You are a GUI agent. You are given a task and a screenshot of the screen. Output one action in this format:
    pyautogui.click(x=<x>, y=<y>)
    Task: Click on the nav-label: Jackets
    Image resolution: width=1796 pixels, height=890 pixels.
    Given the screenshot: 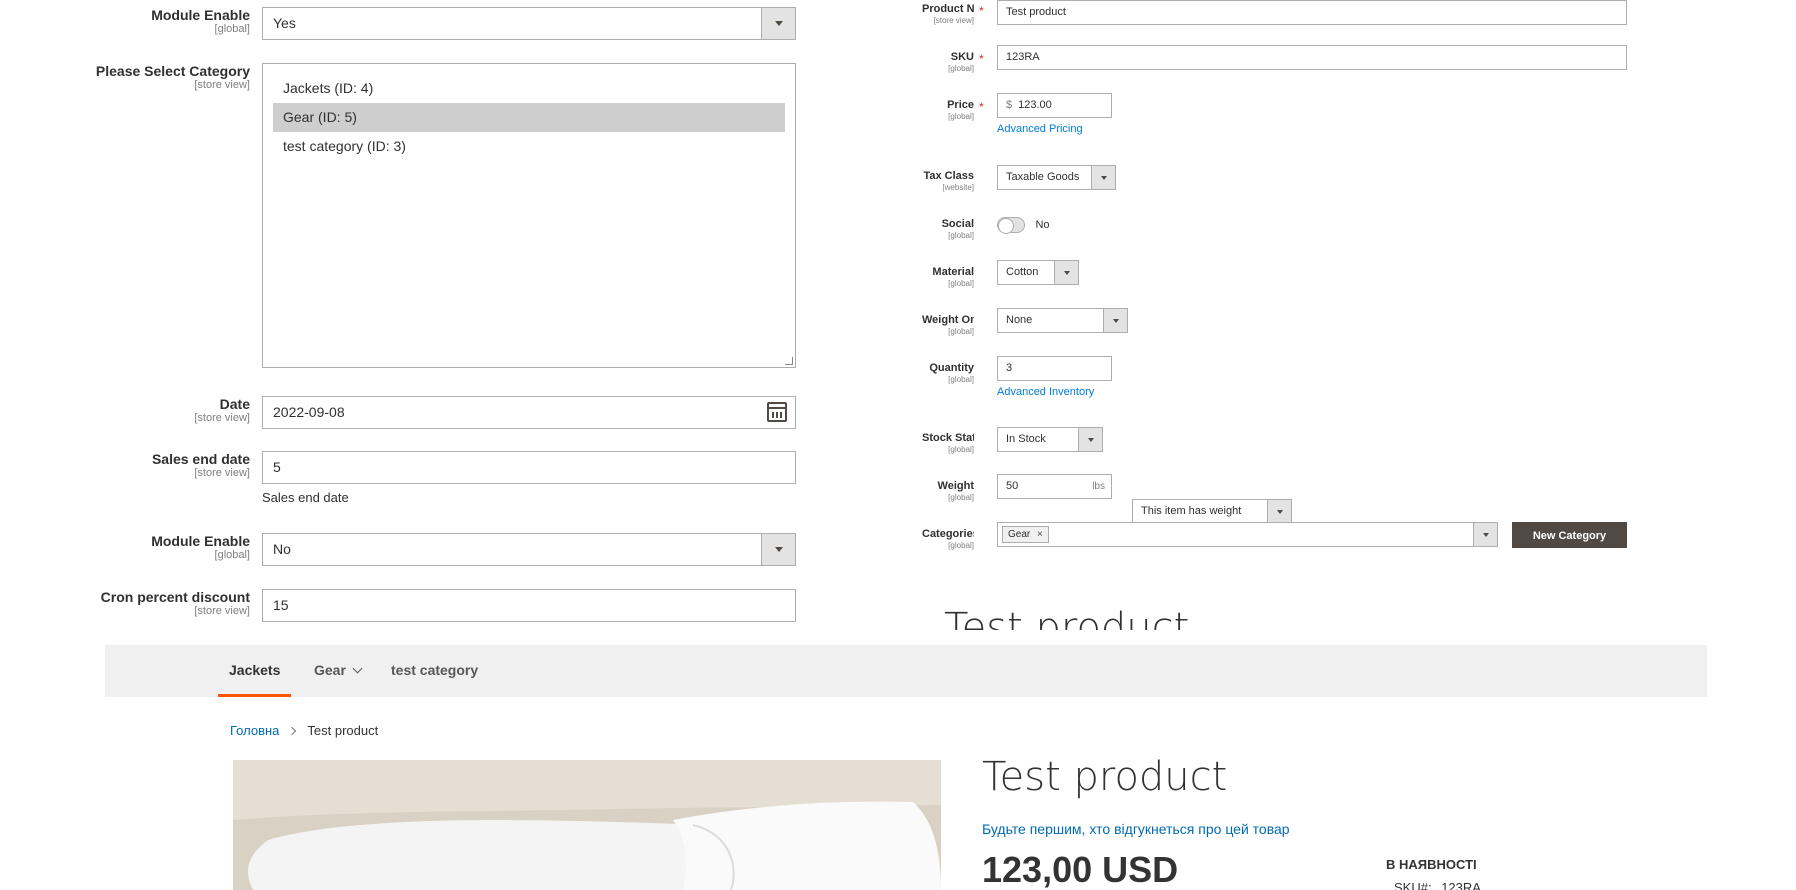 What is the action you would take?
    pyautogui.click(x=255, y=670)
    